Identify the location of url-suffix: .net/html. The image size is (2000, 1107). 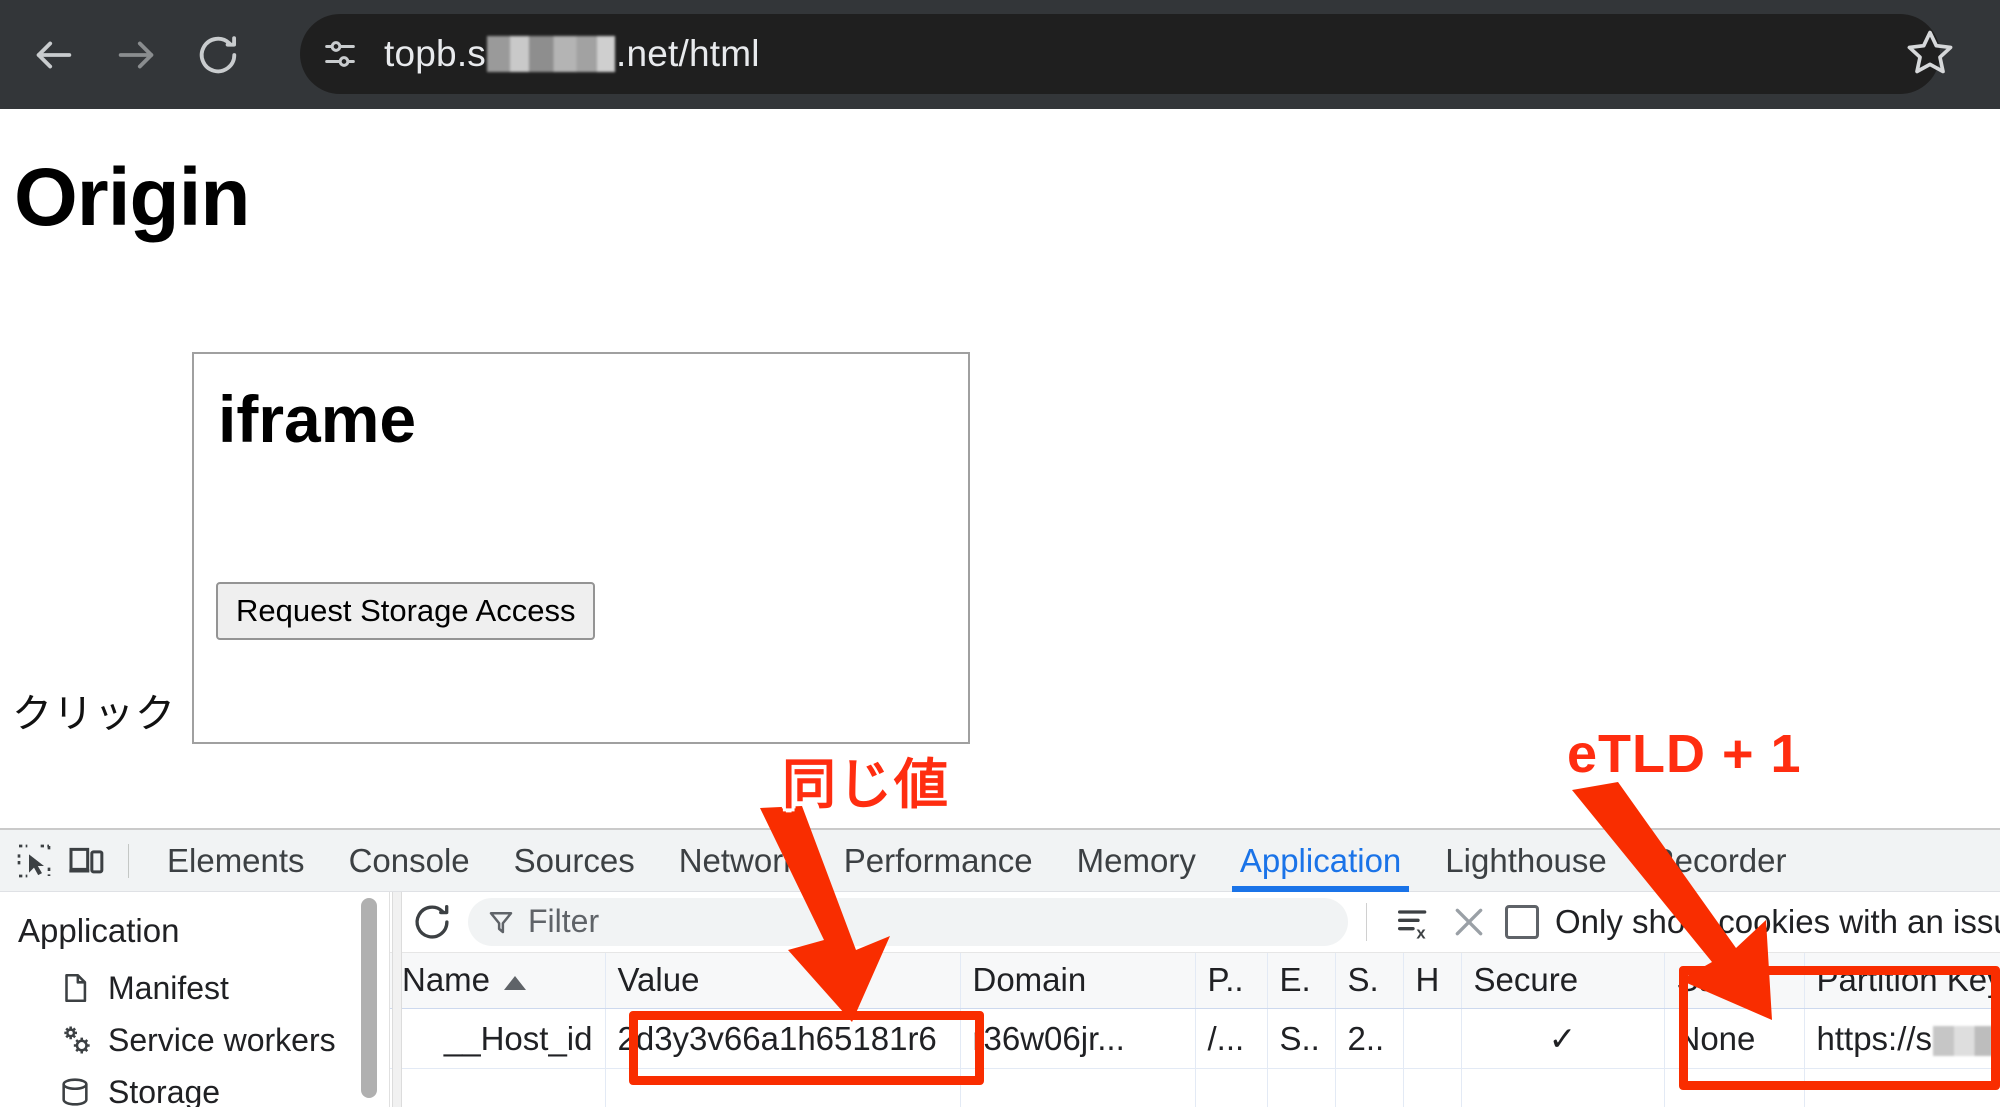
(688, 53).